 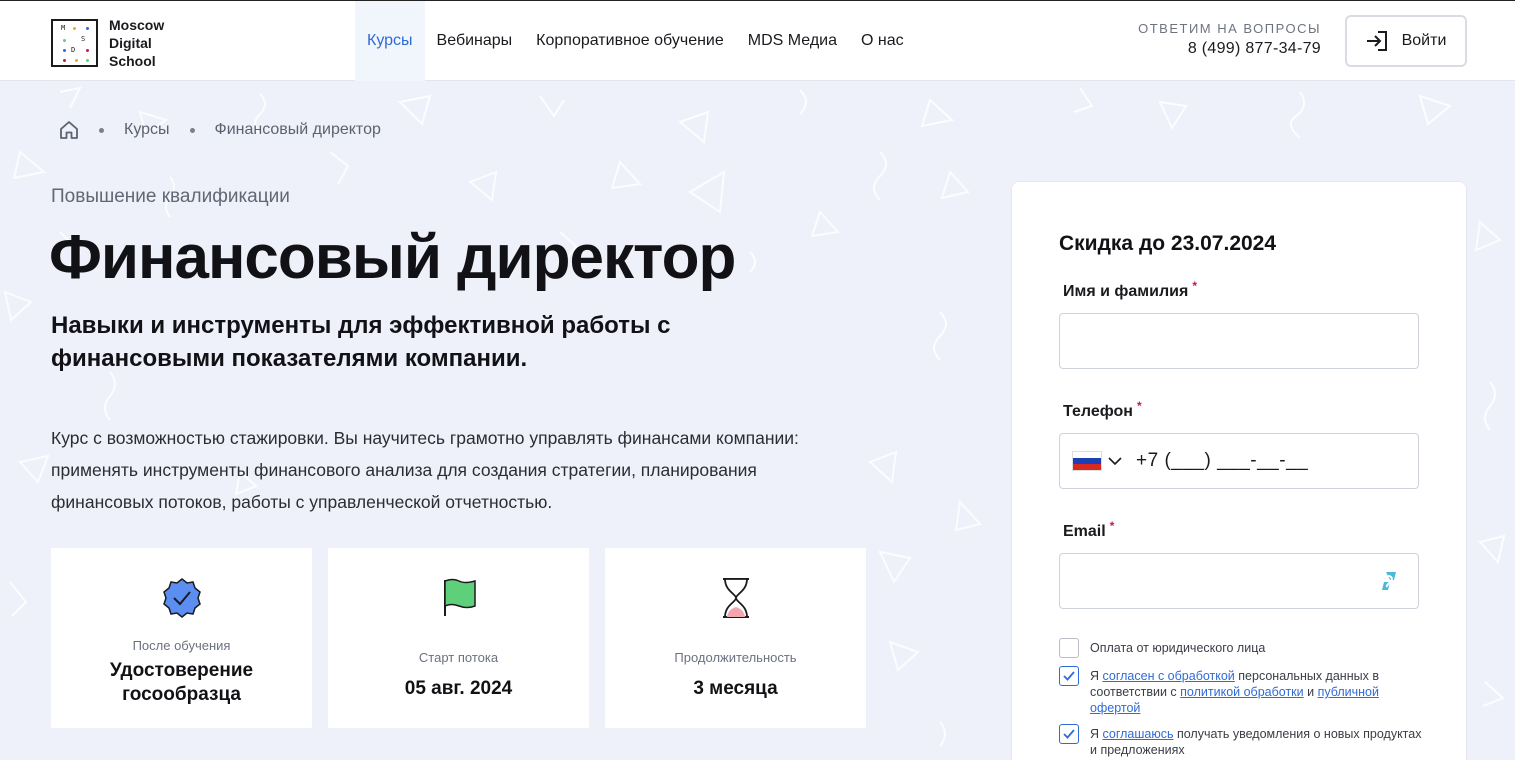 I want to click on fact-value: 3 месяца, so click(x=735, y=688).